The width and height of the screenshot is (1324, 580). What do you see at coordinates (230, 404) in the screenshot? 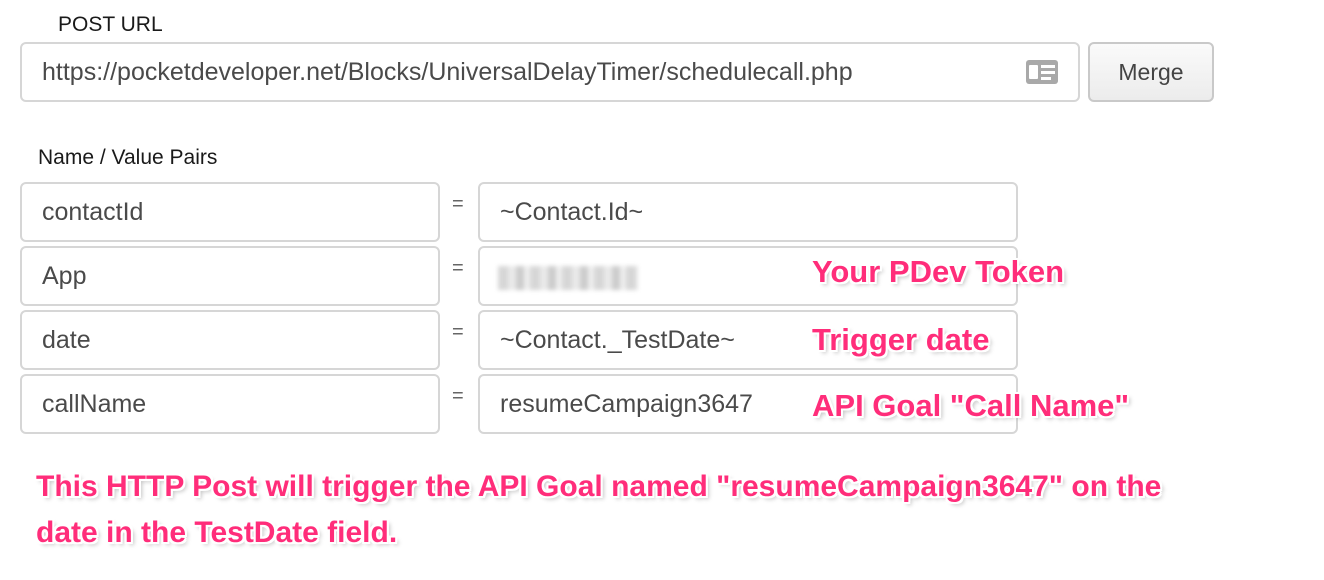
I see `pair-name-input: callName` at bounding box center [230, 404].